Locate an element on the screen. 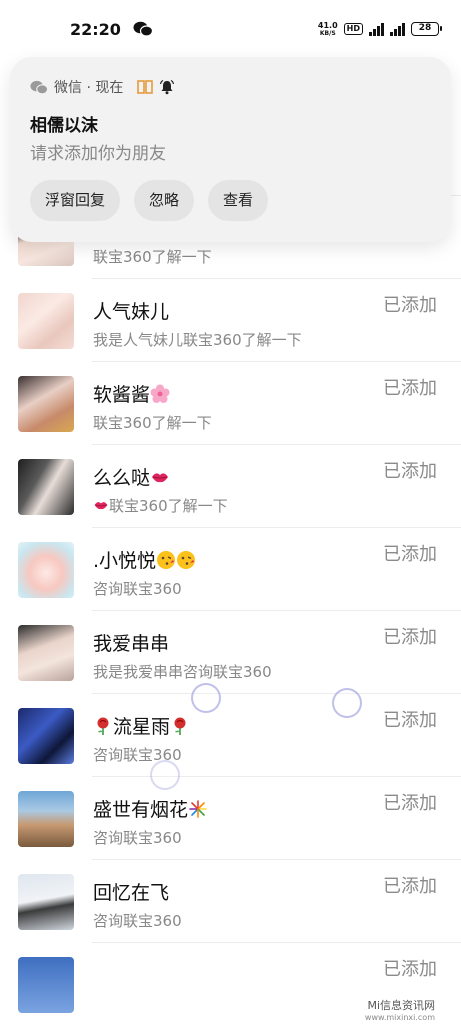 The width and height of the screenshot is (461, 1024). fireworks-icon is located at coordinates (198, 809).